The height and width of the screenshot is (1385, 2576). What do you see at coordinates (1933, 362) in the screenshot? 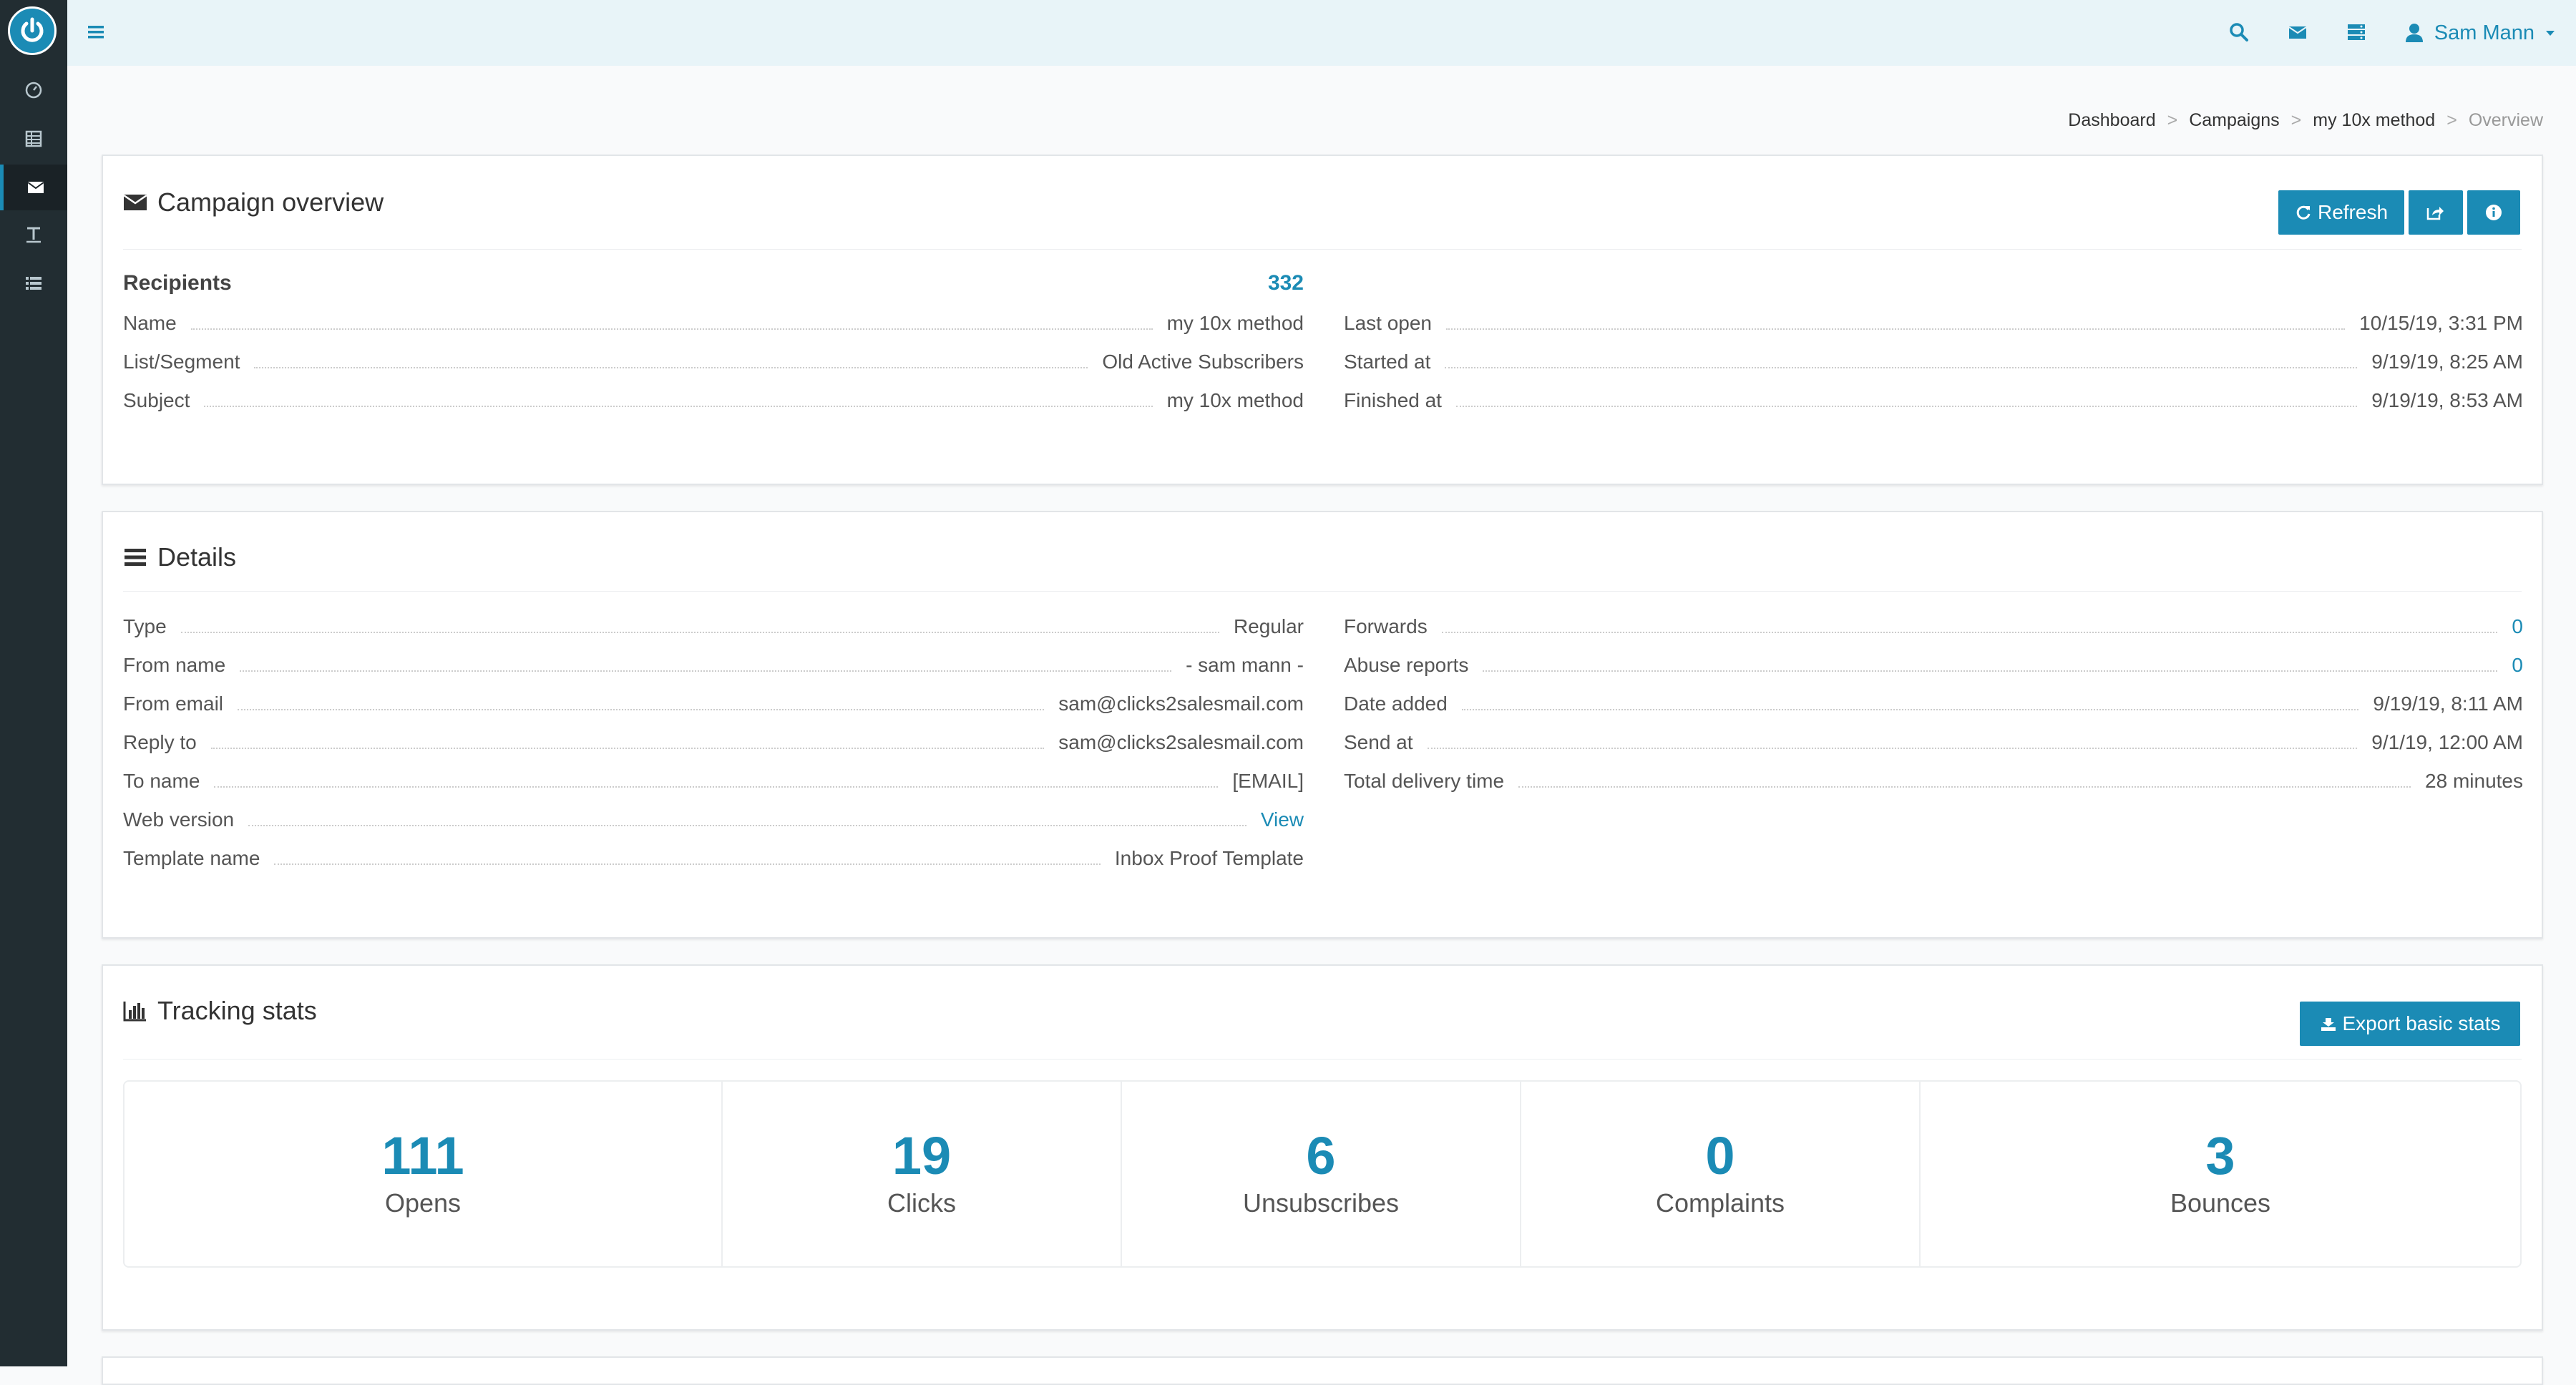
I see `detail-row: Started at 9/19/19, 8:25 AM` at bounding box center [1933, 362].